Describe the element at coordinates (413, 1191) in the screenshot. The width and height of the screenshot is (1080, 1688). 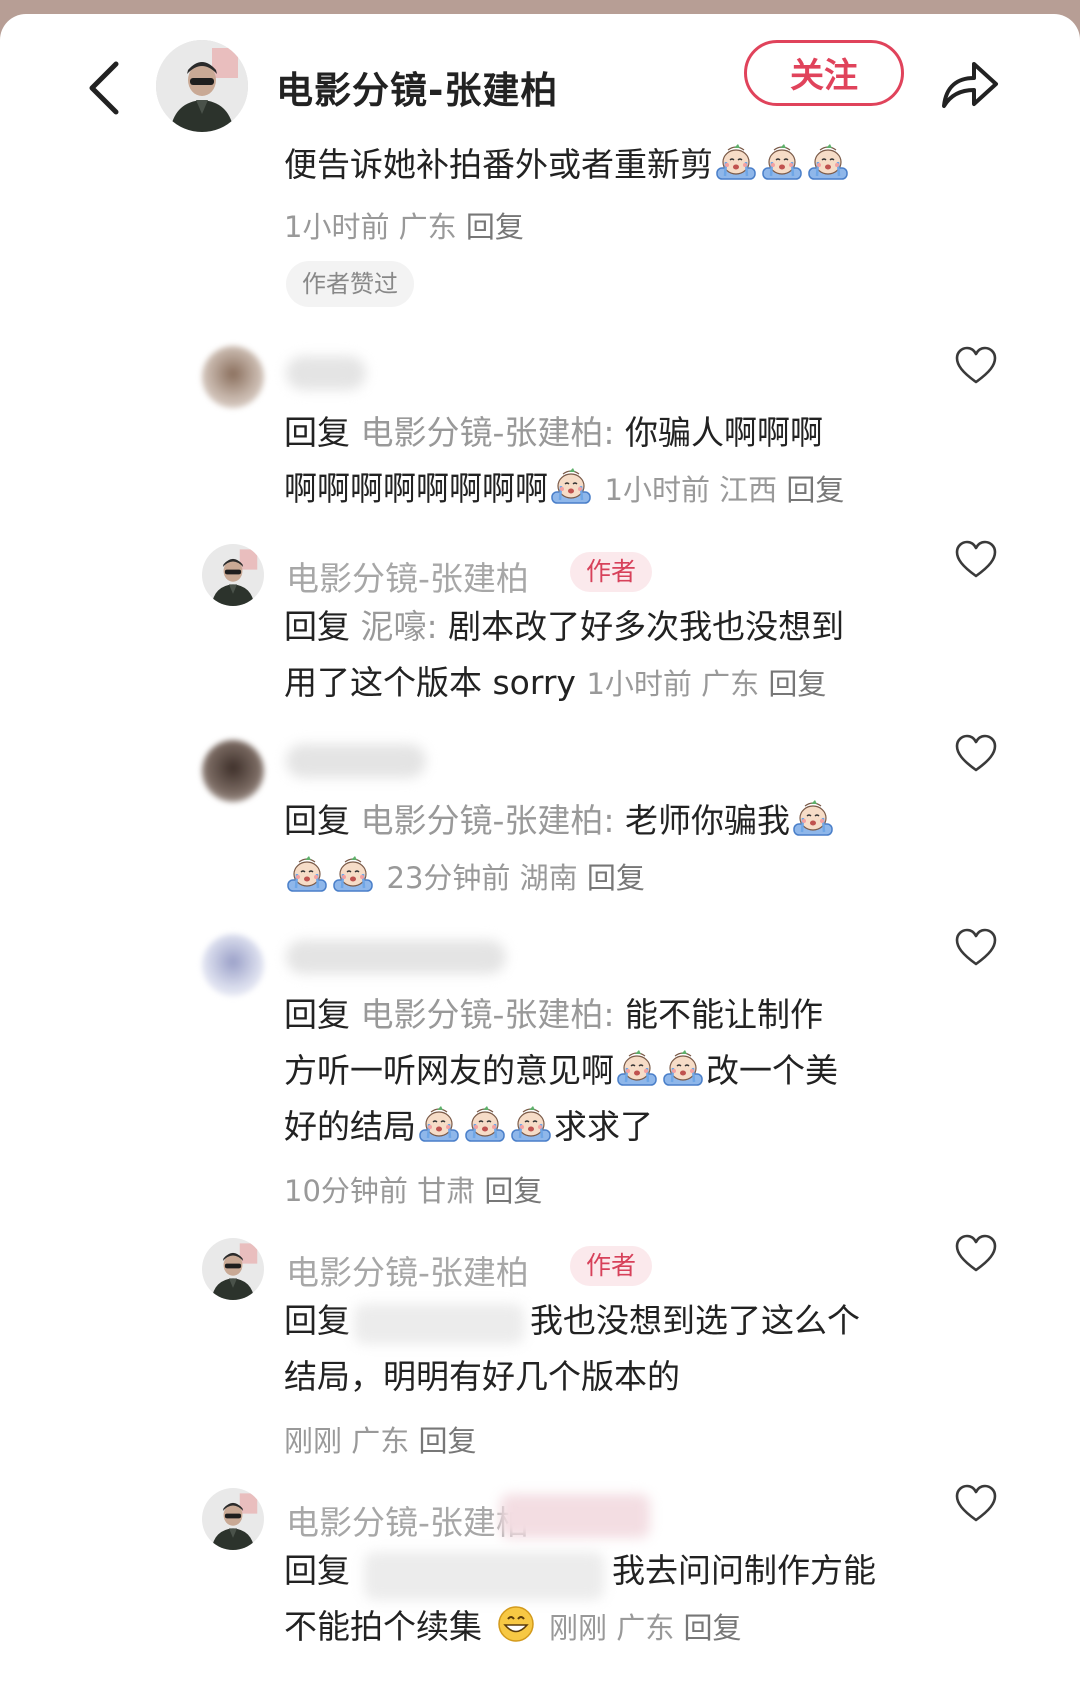
I see `comment-meta: 10分钟前 甘肃 回复` at that location.